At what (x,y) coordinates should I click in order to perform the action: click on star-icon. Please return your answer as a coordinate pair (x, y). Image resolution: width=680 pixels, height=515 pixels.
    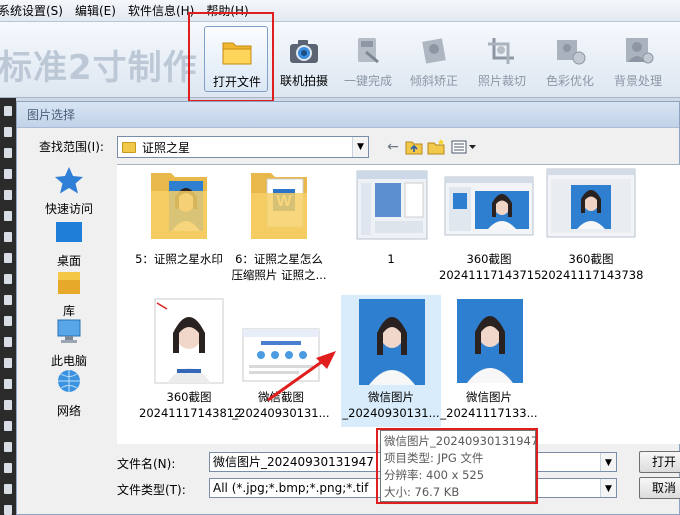
    Looking at the image, I should click on (69, 180).